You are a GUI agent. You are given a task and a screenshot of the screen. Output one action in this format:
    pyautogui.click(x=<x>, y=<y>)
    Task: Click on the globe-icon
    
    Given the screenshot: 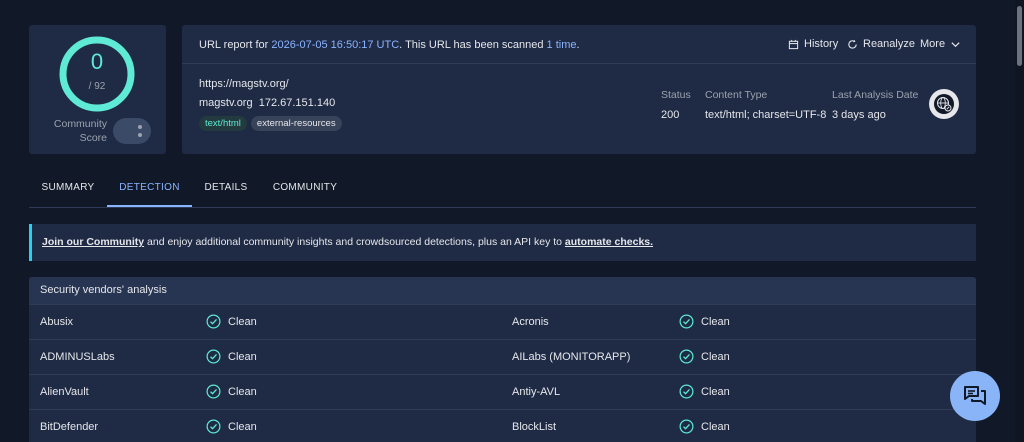 What is the action you would take?
    pyautogui.click(x=944, y=104)
    